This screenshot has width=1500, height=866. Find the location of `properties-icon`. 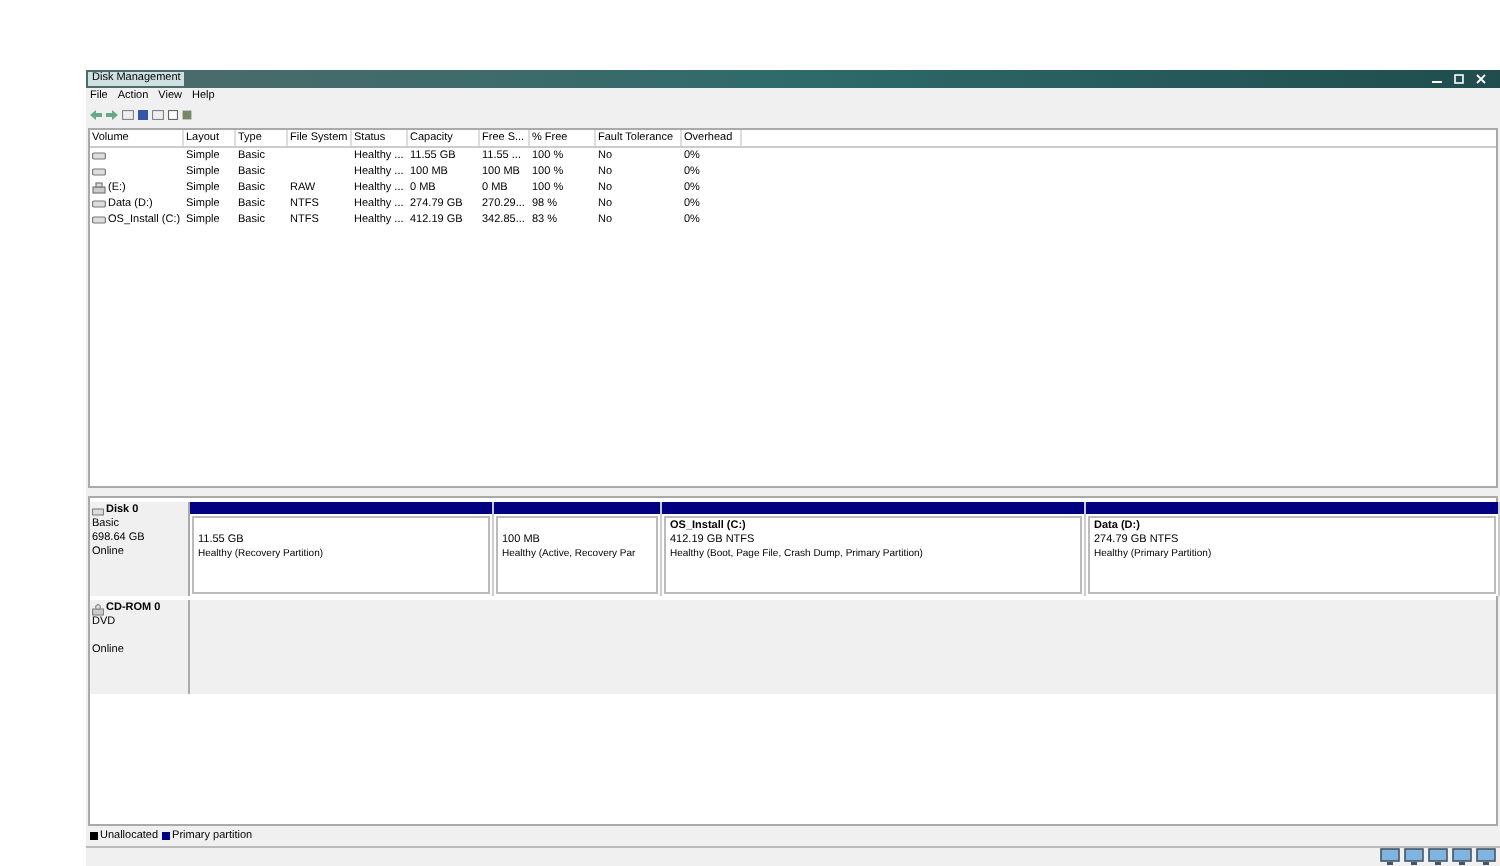

properties-icon is located at coordinates (173, 114).